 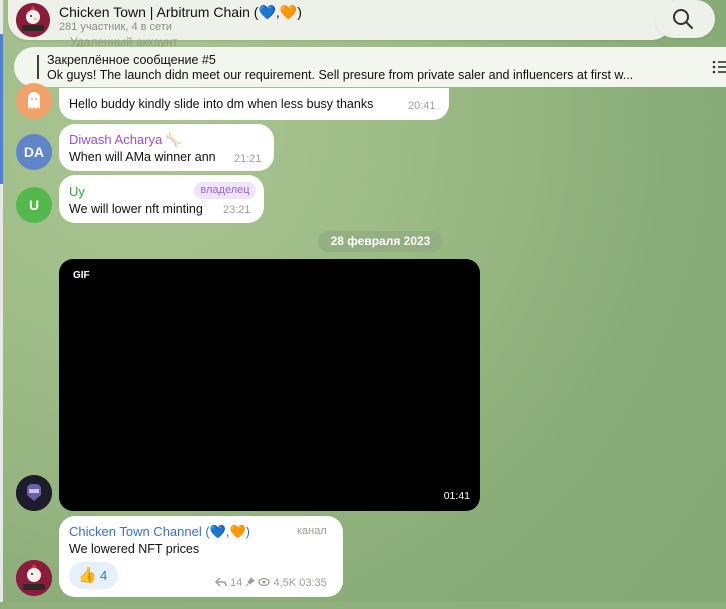 What do you see at coordinates (225, 190) in the screenshot?
I see `owner-badge: владелец` at bounding box center [225, 190].